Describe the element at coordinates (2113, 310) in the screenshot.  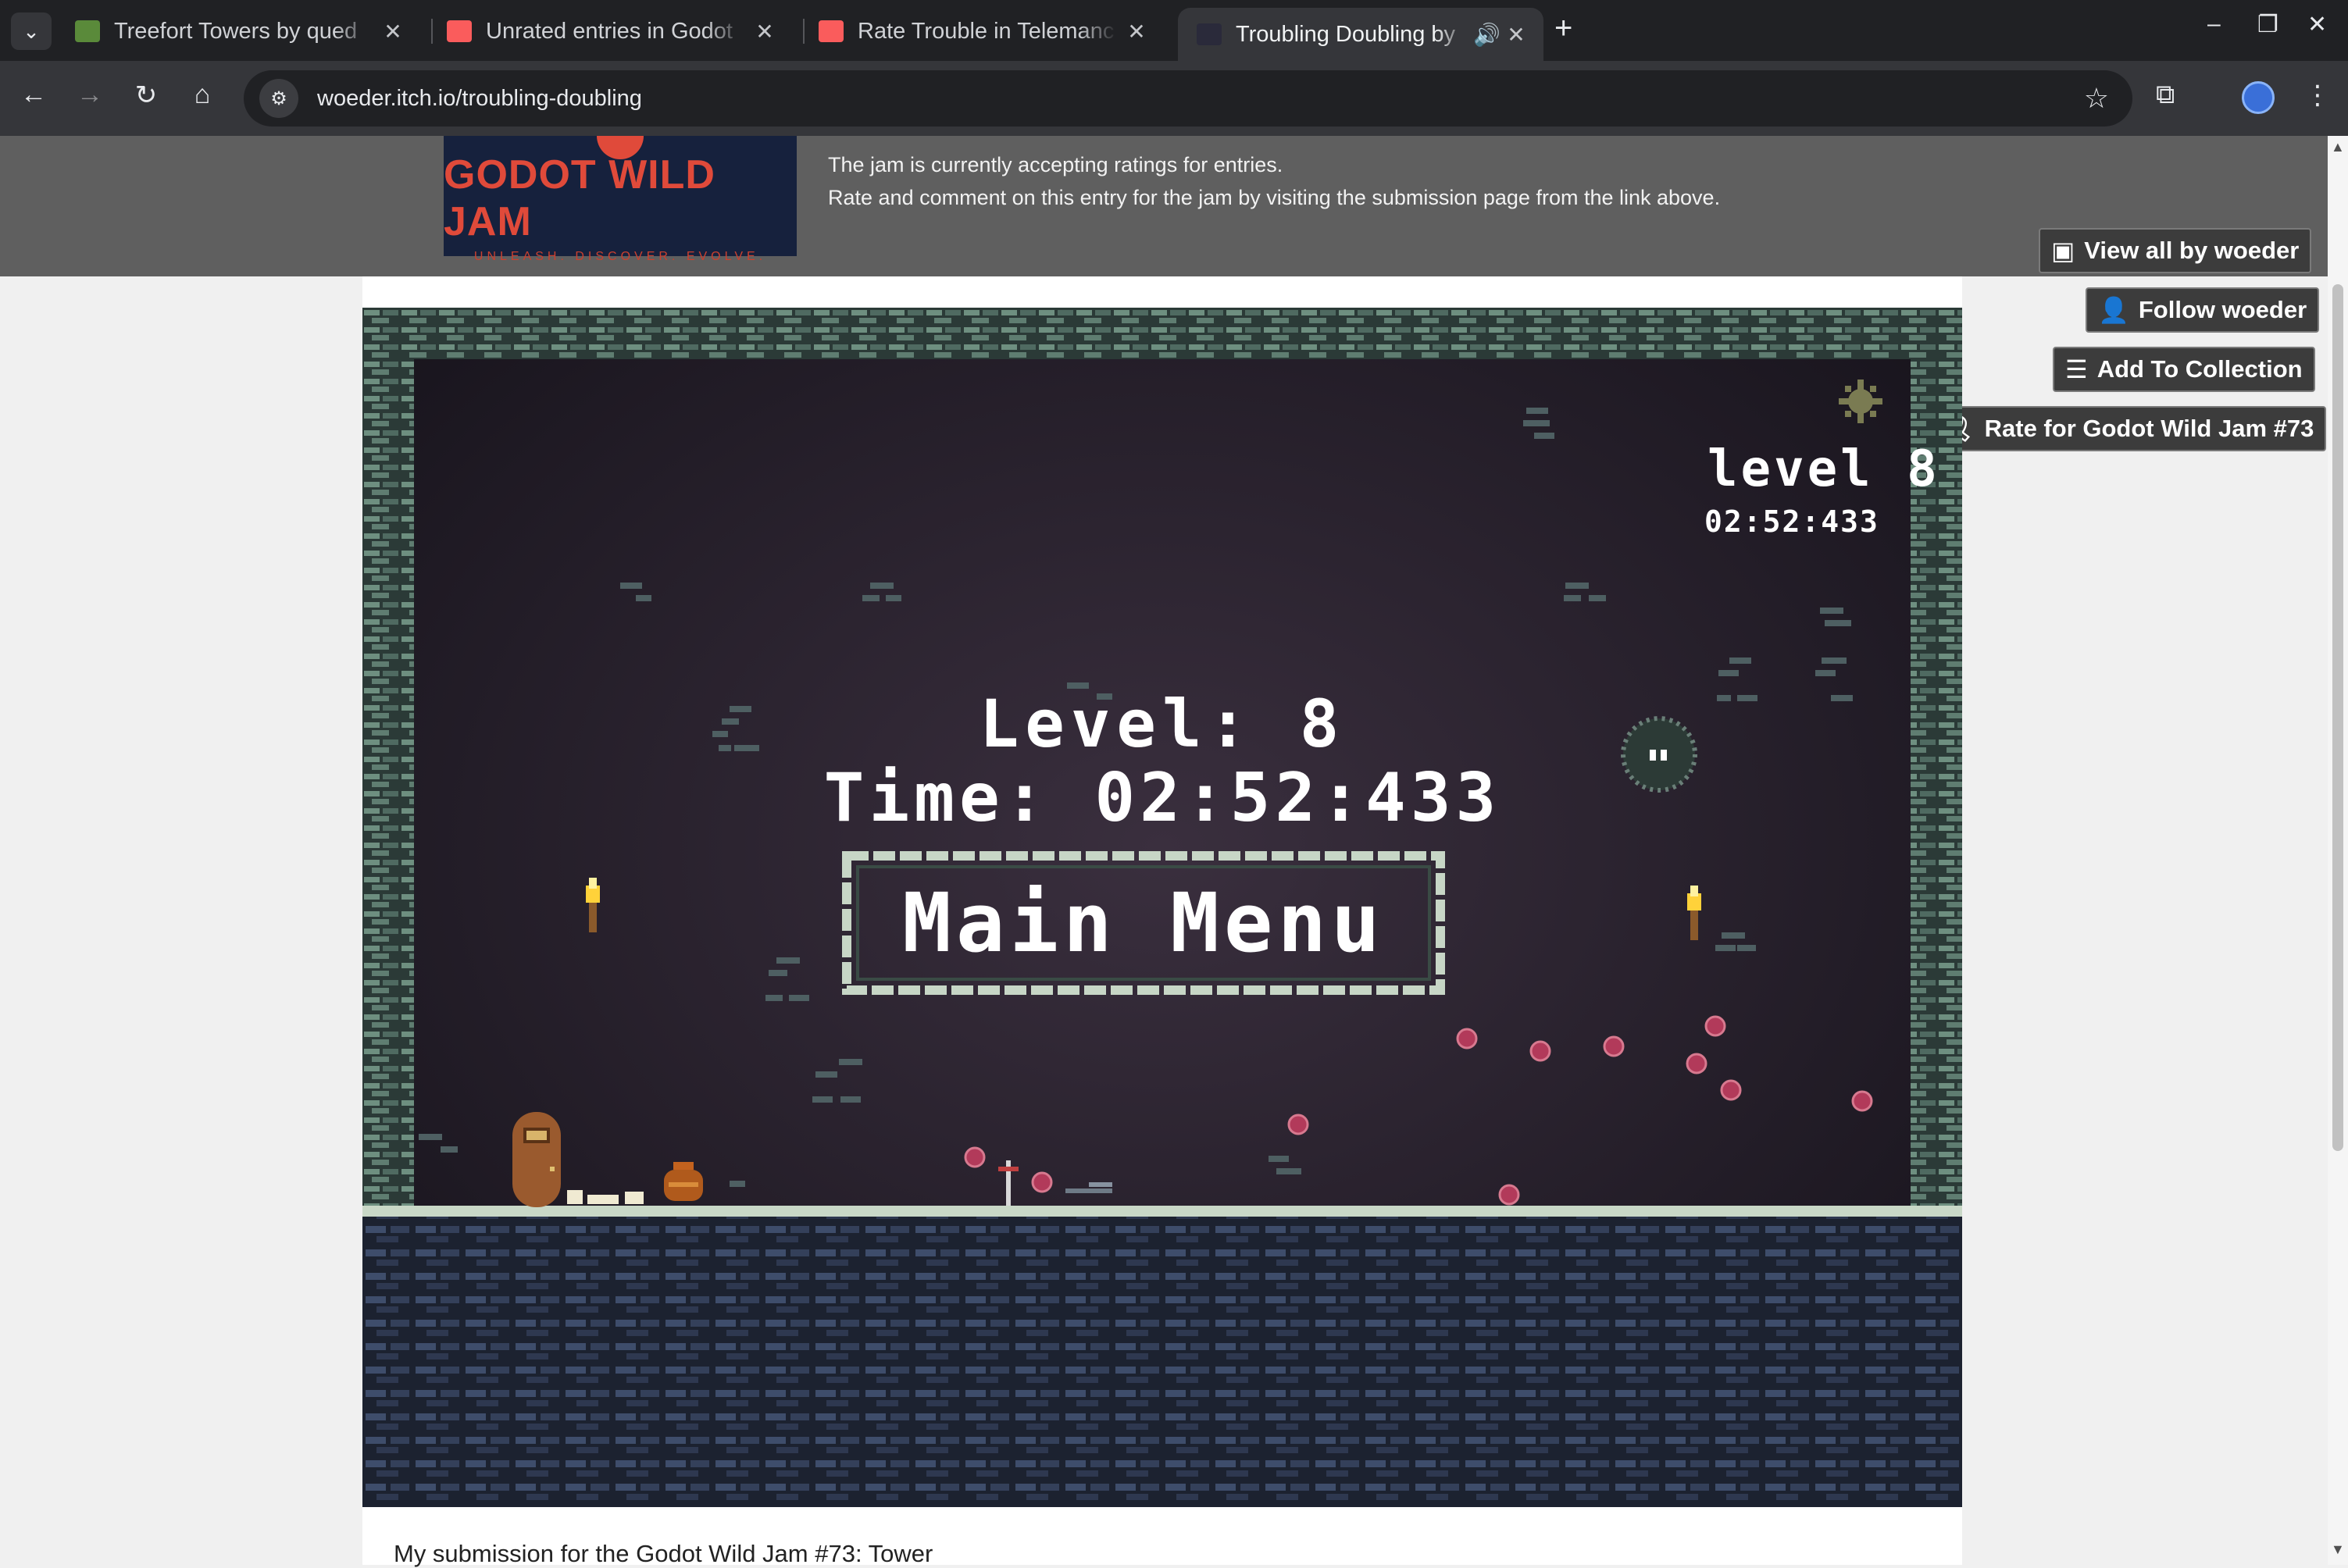
I see `add-user-icon: 👤` at that location.